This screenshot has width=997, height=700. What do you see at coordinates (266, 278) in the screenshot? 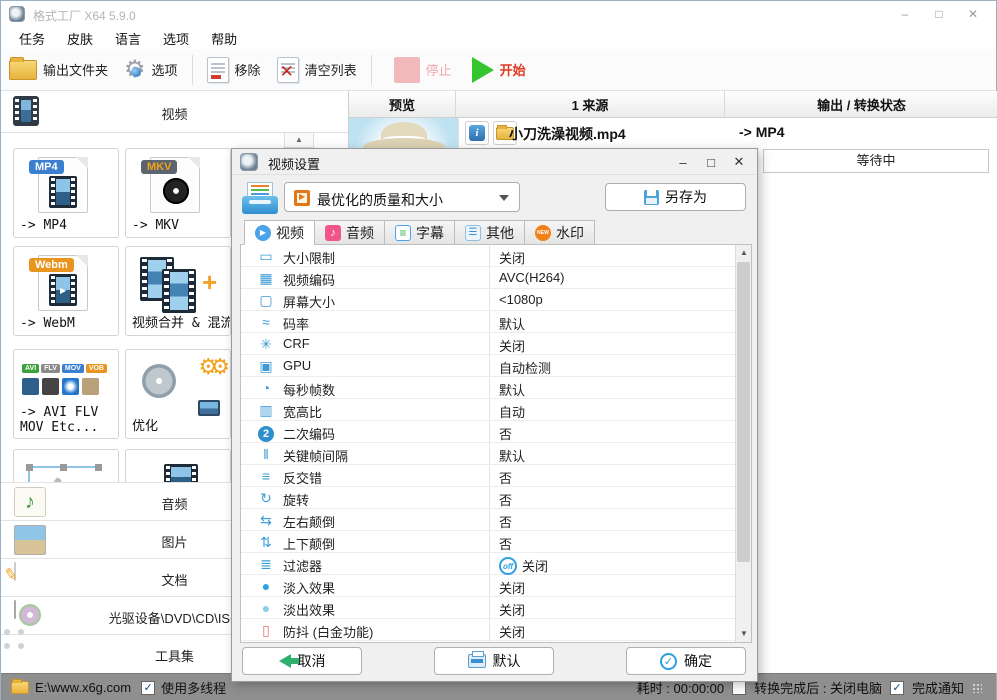
I see `video-codec-icon: ▦` at bounding box center [266, 278].